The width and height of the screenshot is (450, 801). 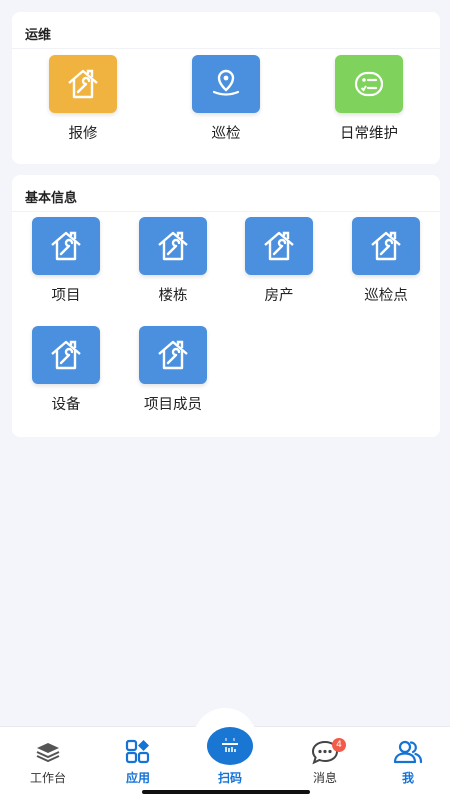 I want to click on tile-property-label: 房产, so click(x=279, y=296).